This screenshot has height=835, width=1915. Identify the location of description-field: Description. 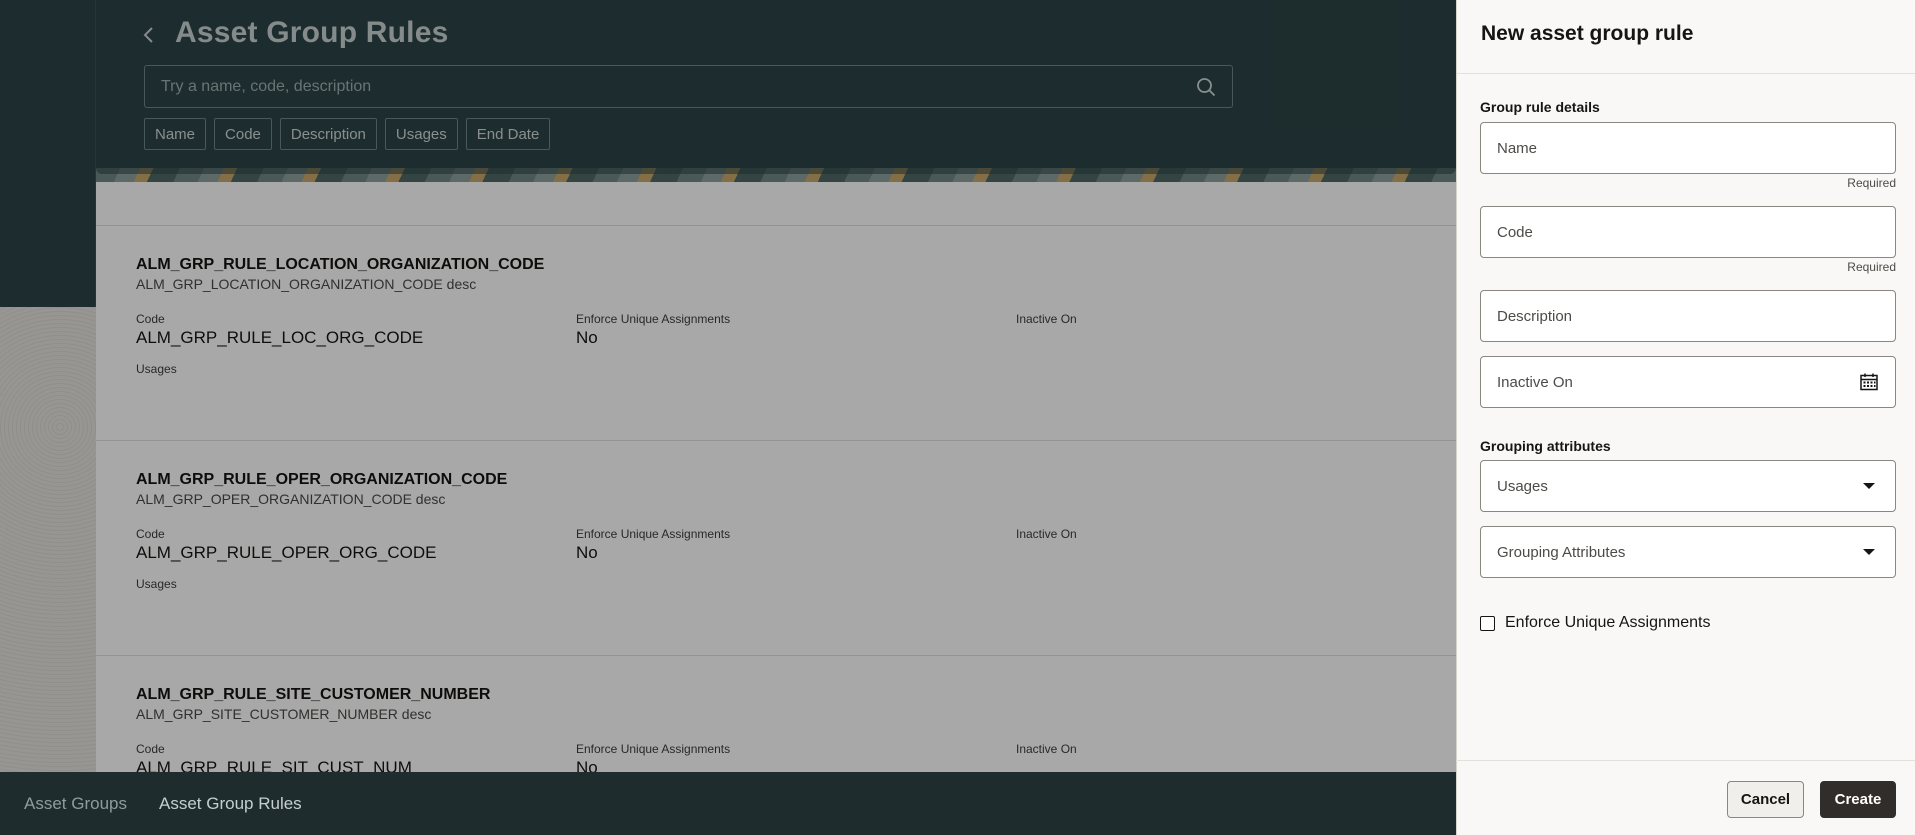
(1688, 316).